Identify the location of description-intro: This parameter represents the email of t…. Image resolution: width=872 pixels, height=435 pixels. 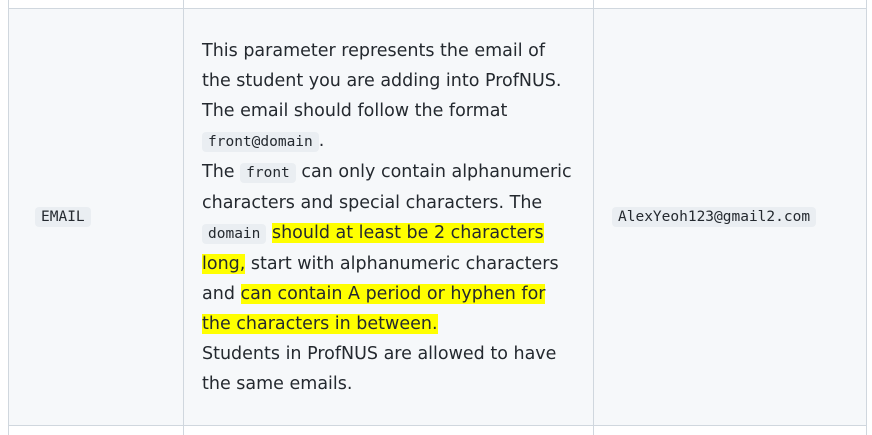
(382, 65).